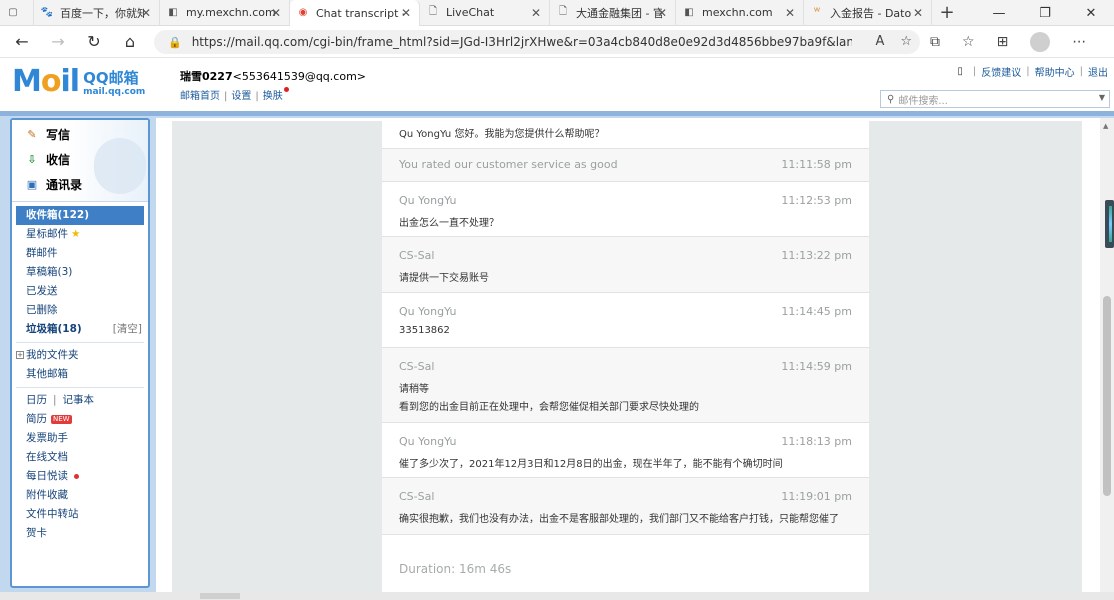 The image size is (1114, 600). What do you see at coordinates (76, 234) in the screenshot?
I see `star-icon: ★` at bounding box center [76, 234].